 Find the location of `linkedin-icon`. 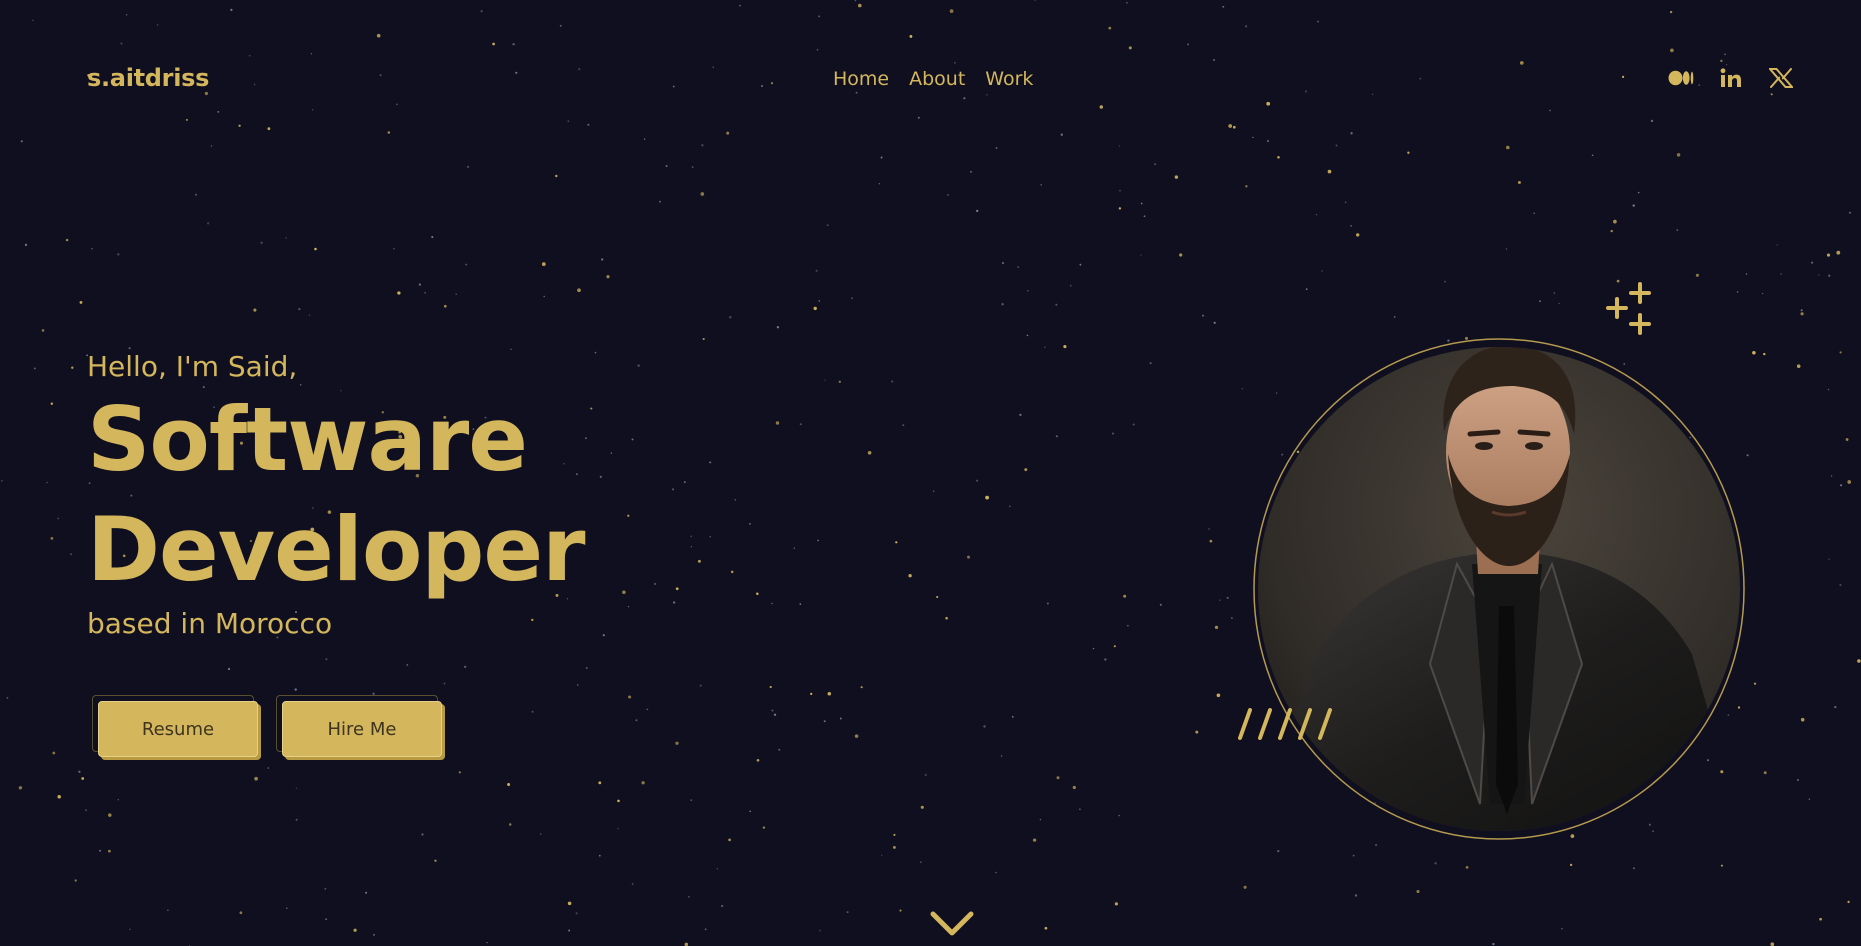

linkedin-icon is located at coordinates (1731, 78).